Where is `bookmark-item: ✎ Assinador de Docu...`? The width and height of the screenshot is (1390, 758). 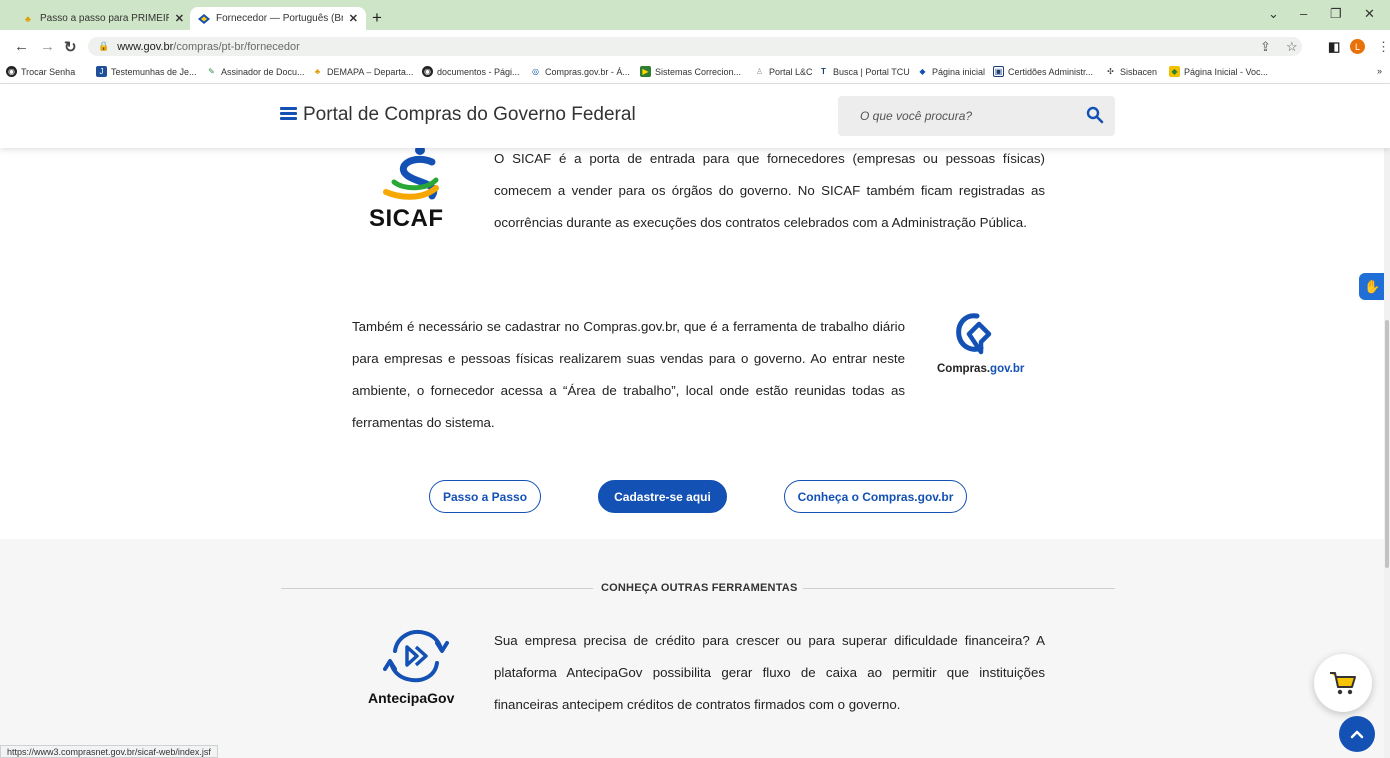 bookmark-item: ✎ Assinador de Docu... is located at coordinates (255, 71).